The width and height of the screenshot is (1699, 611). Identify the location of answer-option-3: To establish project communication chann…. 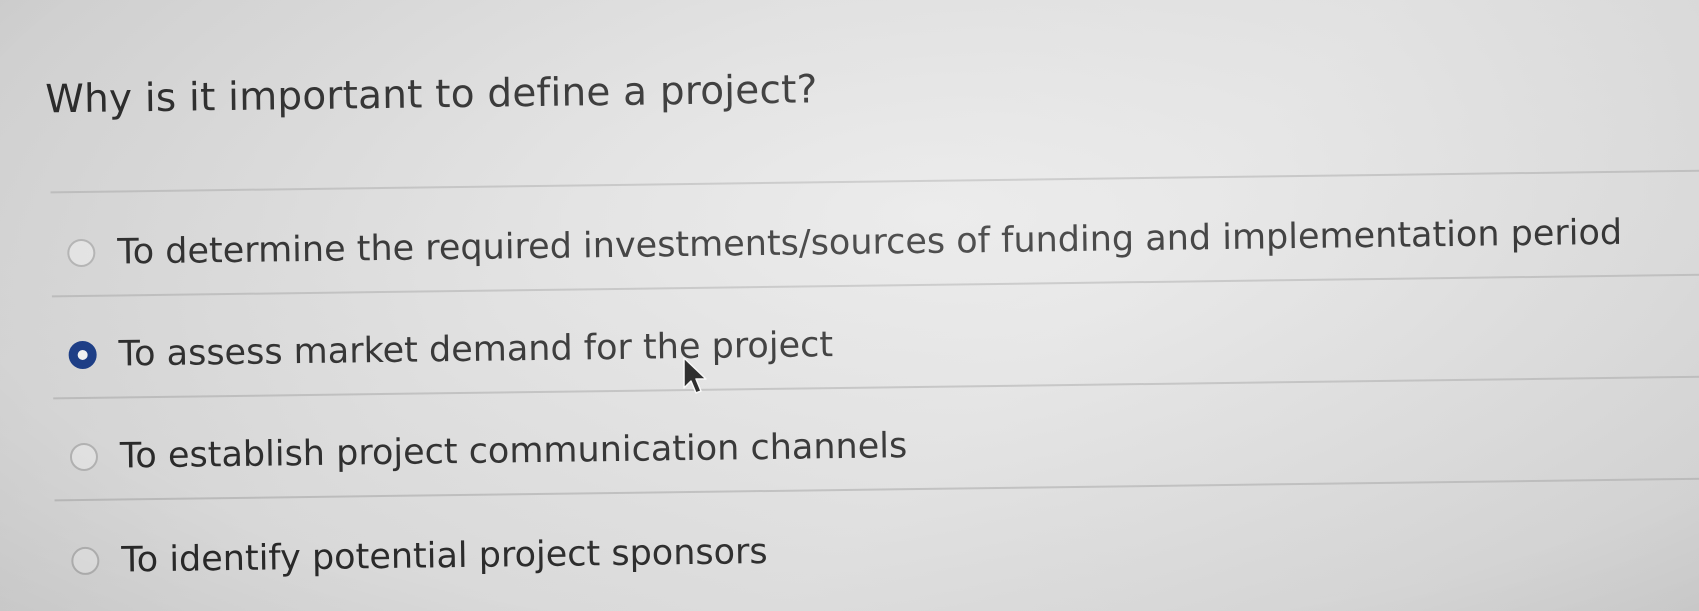
(488, 451).